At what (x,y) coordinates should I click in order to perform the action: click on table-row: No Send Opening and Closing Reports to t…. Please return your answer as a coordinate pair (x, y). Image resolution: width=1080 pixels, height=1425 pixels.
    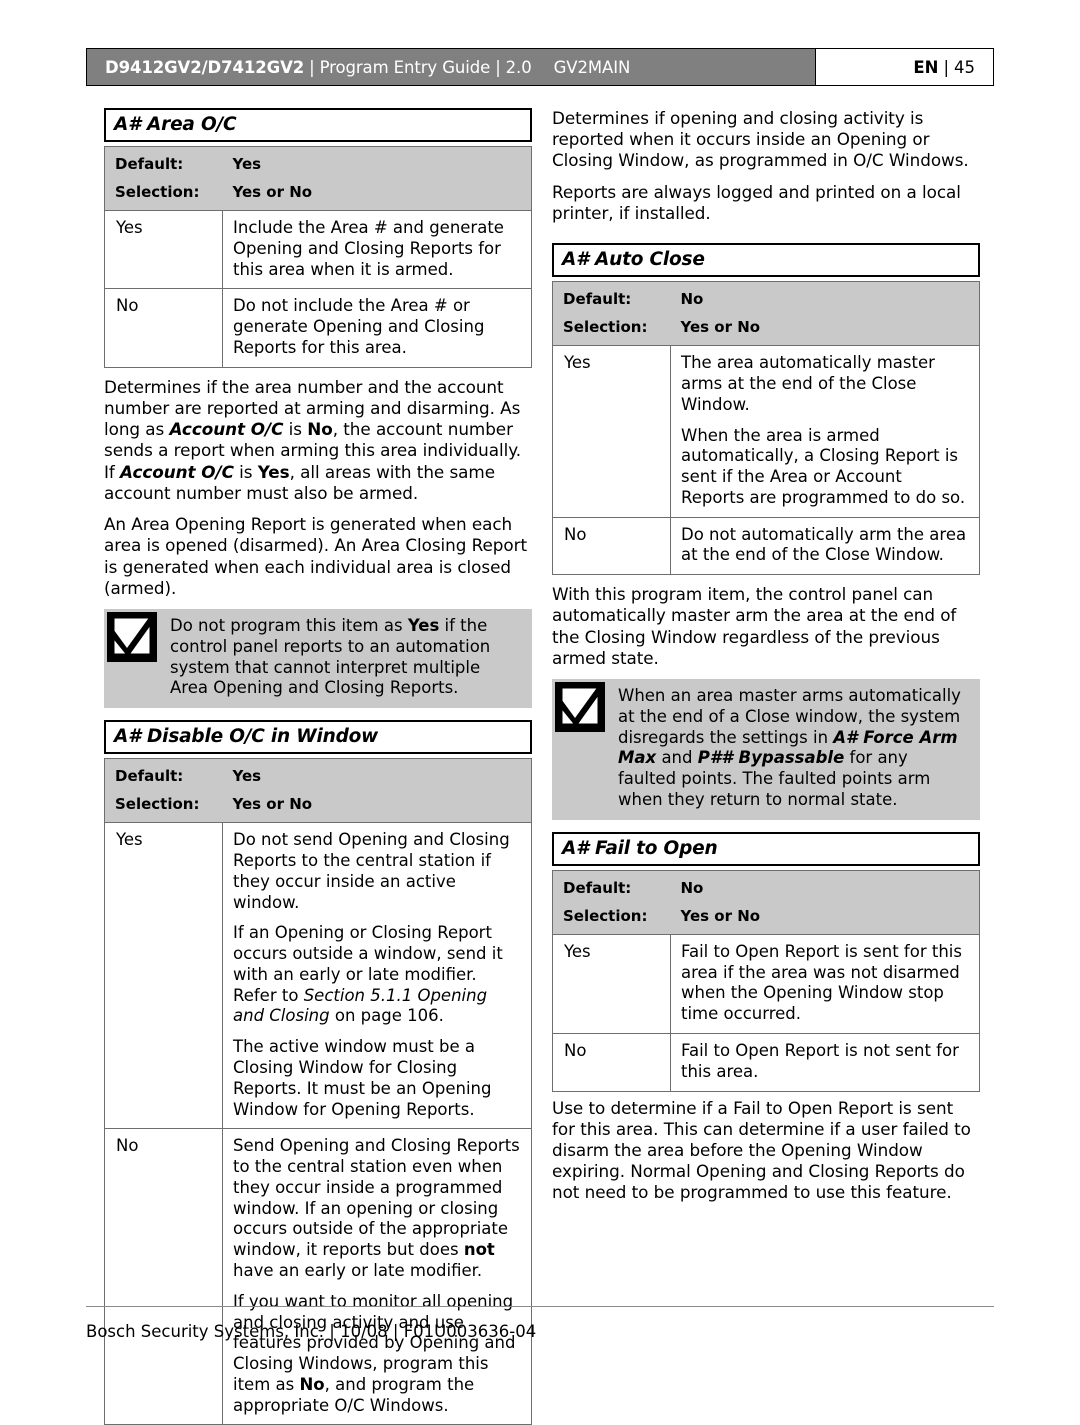
    Looking at the image, I should click on (318, 1276).